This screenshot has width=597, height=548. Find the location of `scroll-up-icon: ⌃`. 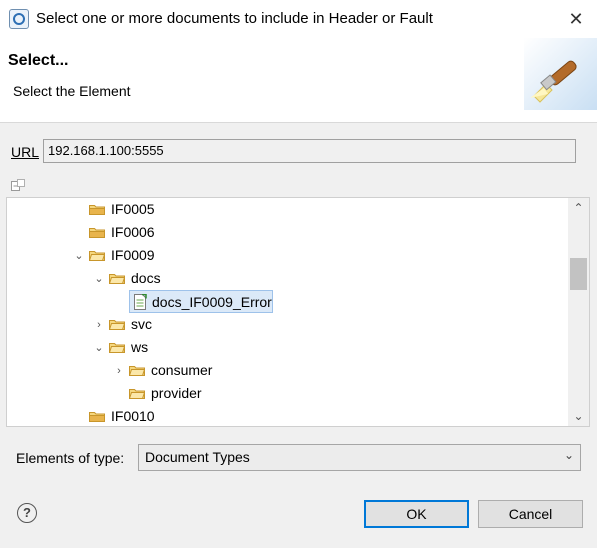

scroll-up-icon: ⌃ is located at coordinates (578, 208).